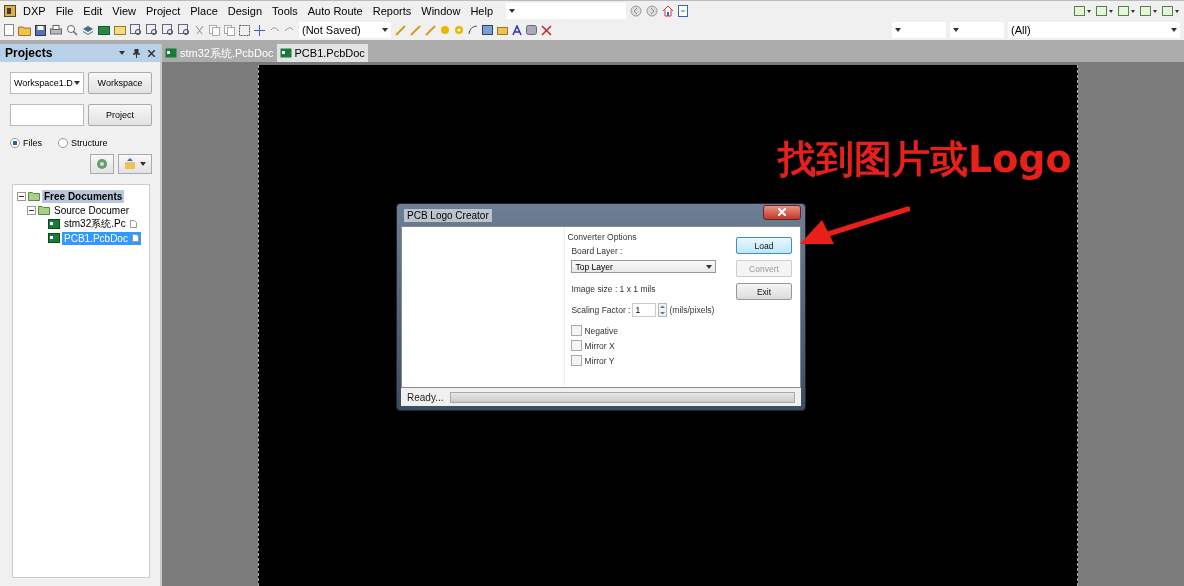 The height and width of the screenshot is (586, 1184). I want to click on workspace-button: Workspace, so click(120, 83).